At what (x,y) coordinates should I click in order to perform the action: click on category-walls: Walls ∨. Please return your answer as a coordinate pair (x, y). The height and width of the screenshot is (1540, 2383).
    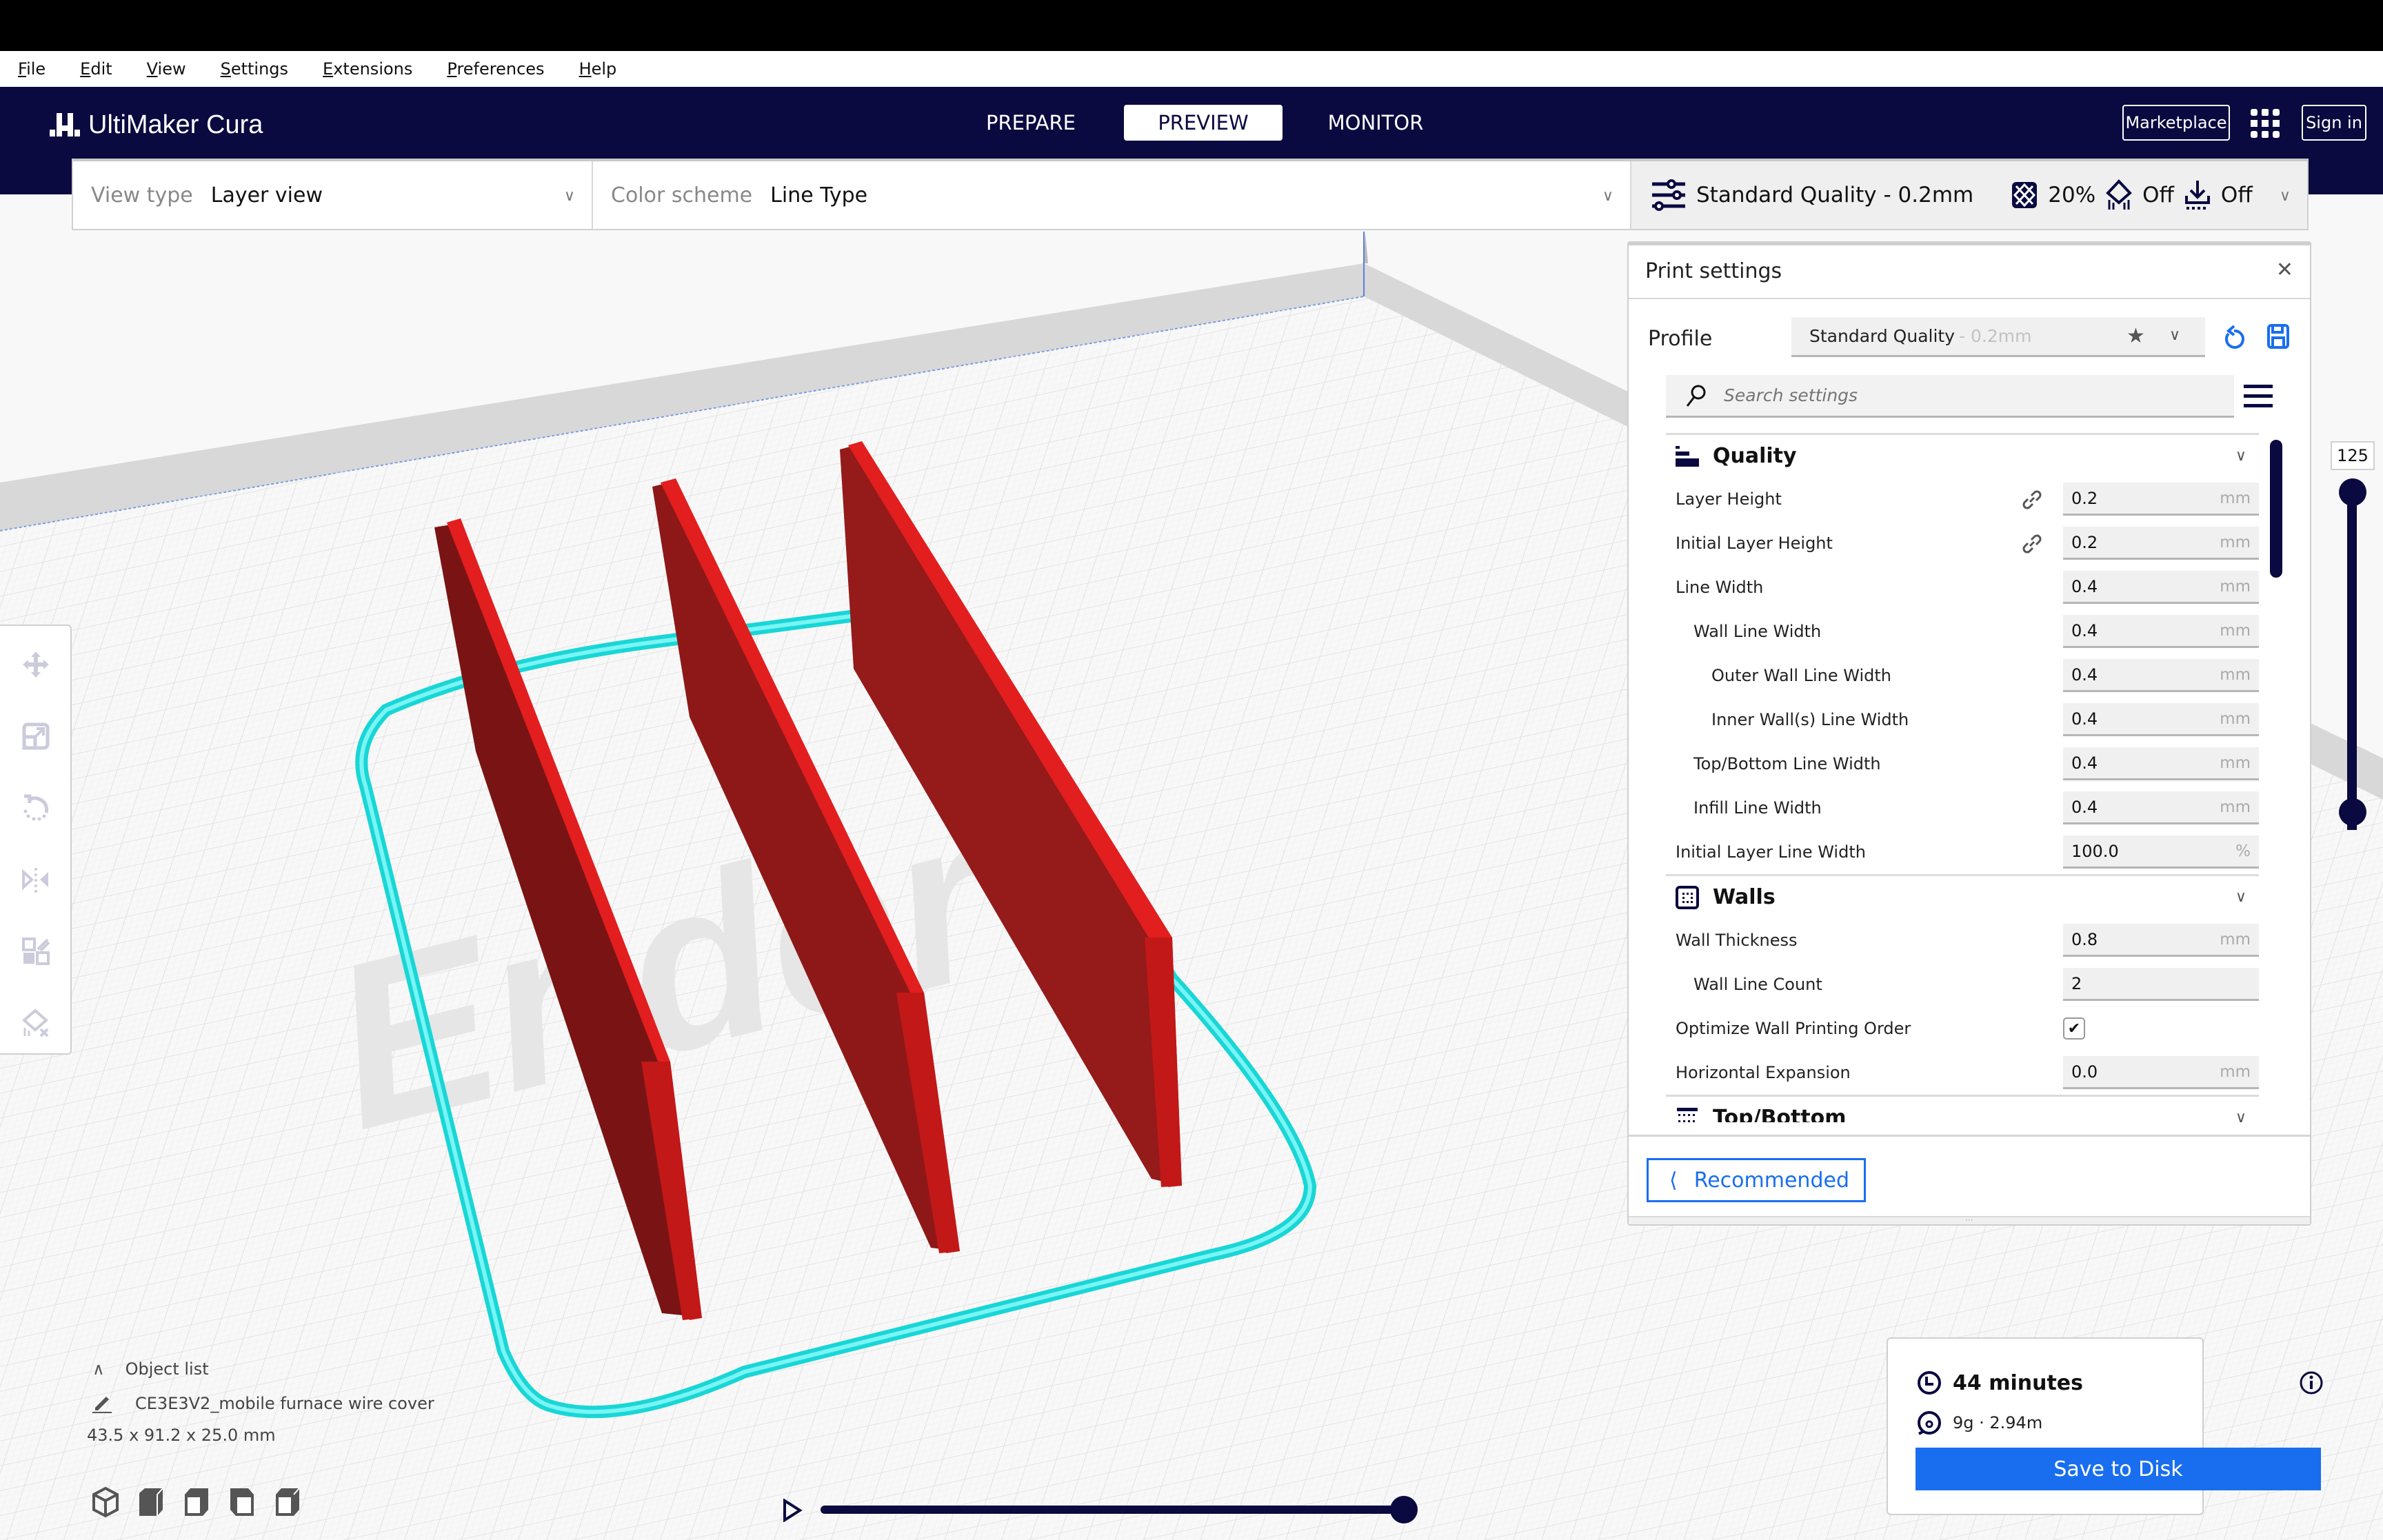
    Looking at the image, I should click on (1962, 896).